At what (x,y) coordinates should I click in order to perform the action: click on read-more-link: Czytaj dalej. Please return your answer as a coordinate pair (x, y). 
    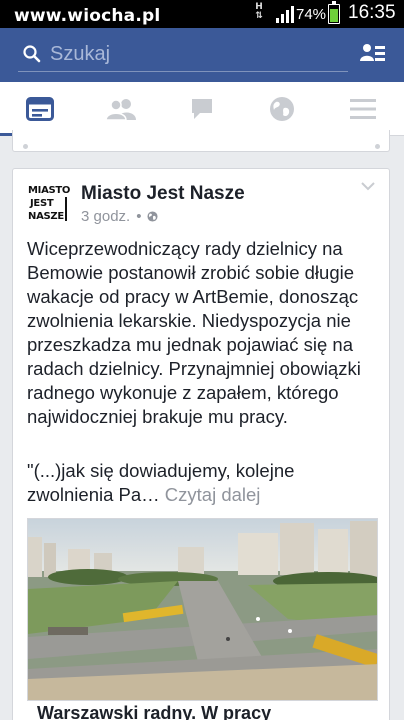
    Looking at the image, I should click on (213, 494).